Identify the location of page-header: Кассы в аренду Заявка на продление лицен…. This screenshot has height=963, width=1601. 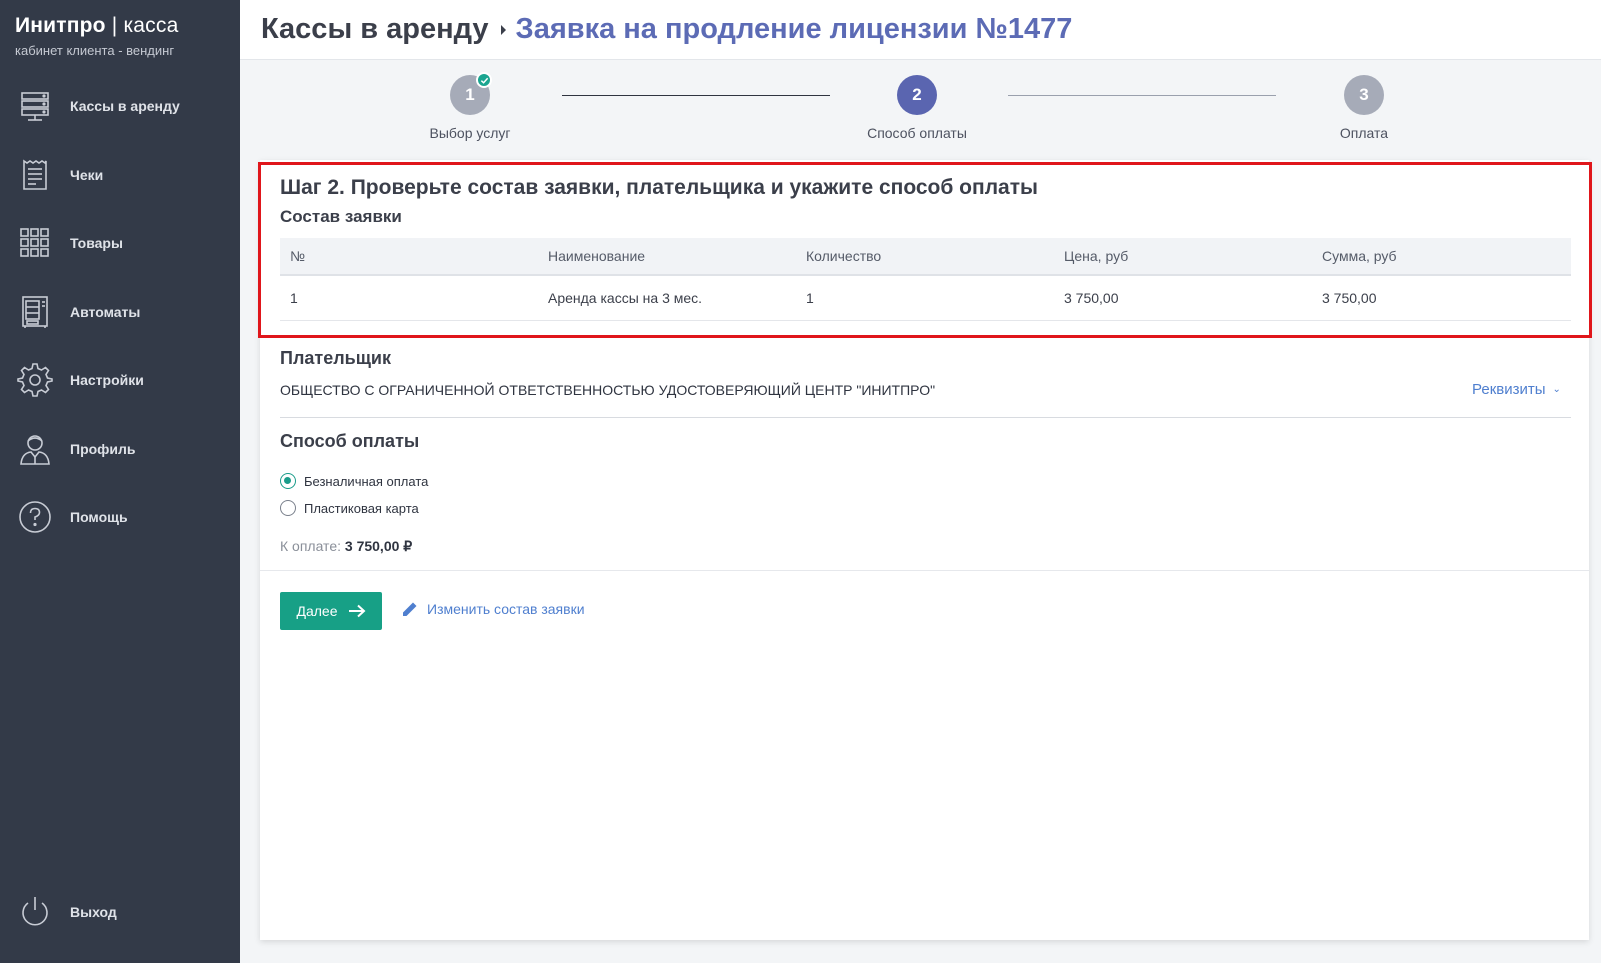
(920, 30).